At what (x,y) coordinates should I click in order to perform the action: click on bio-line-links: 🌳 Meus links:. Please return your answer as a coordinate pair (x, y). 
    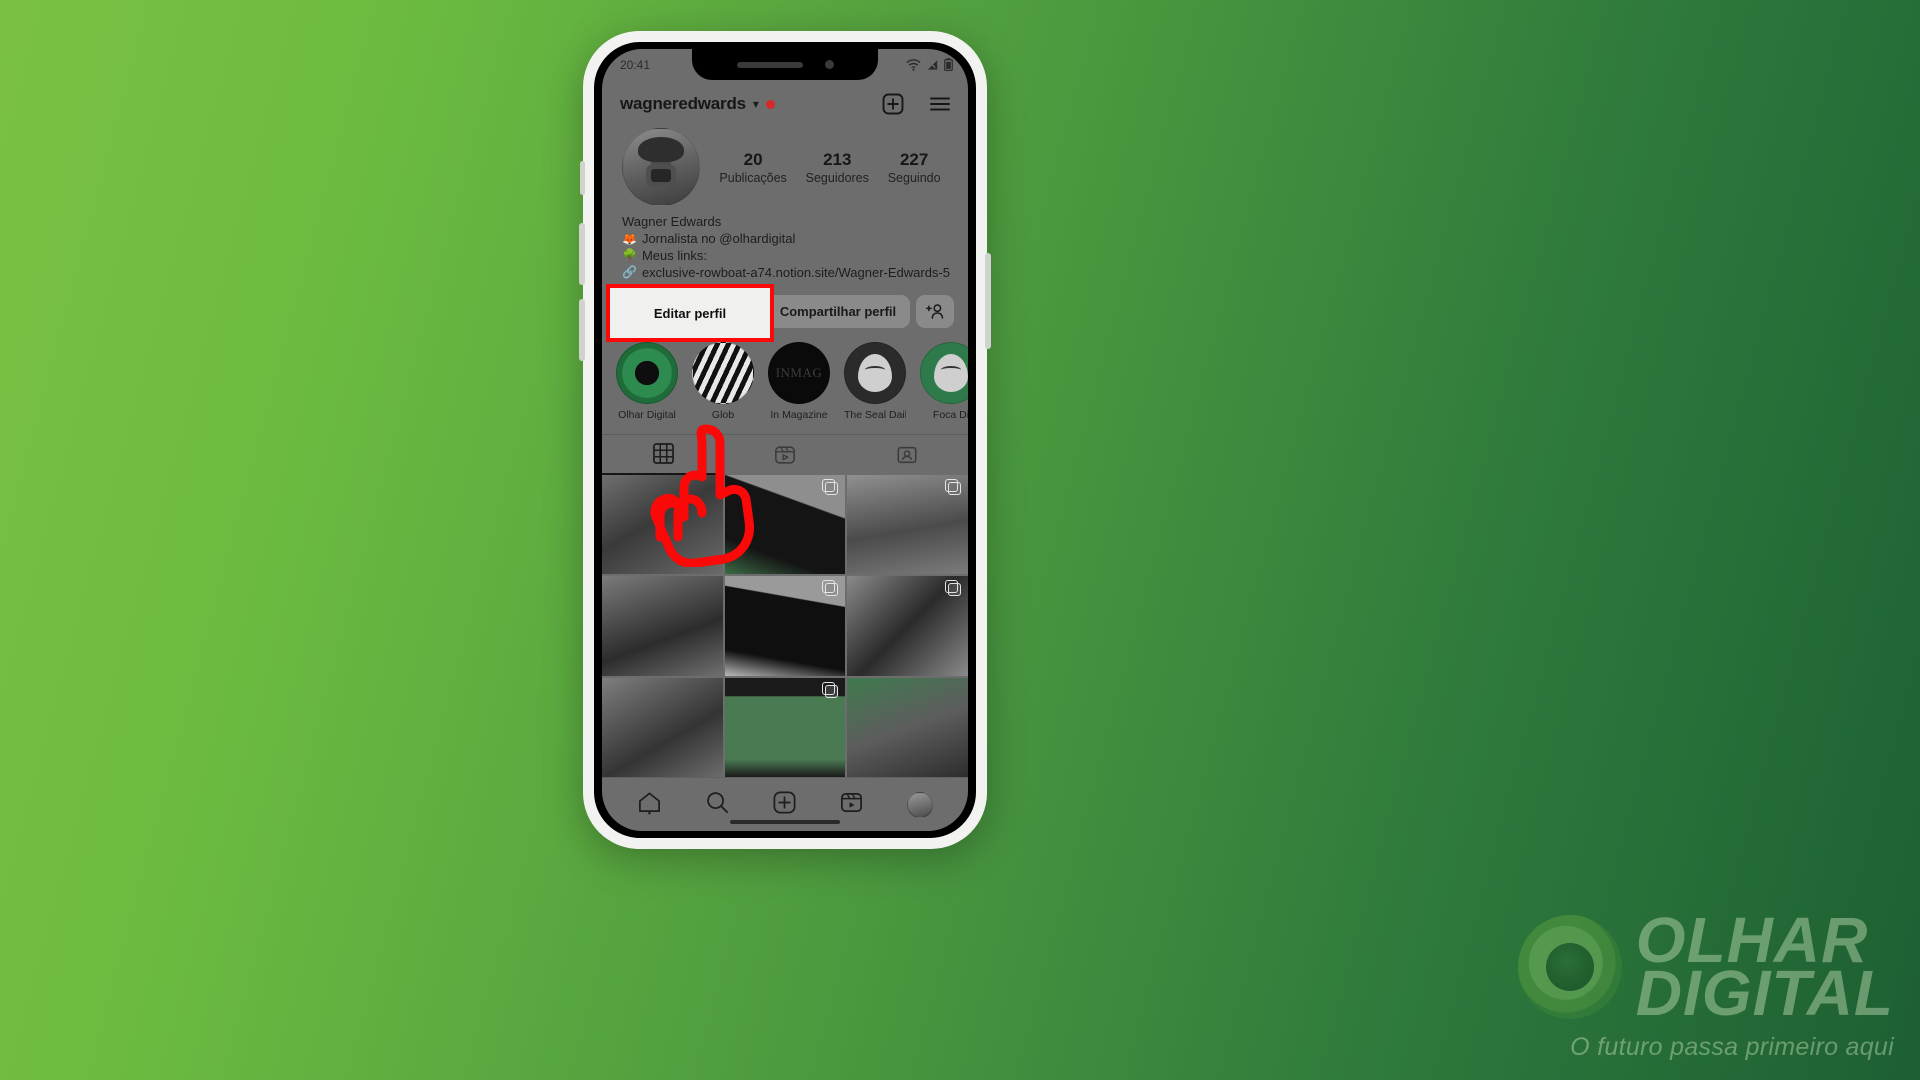
    Looking at the image, I should click on (786, 256).